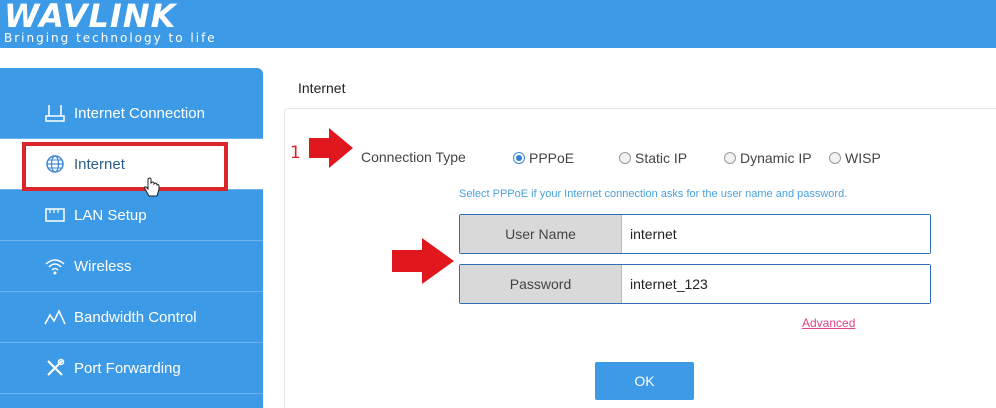 The height and width of the screenshot is (408, 996). What do you see at coordinates (99, 164) in the screenshot?
I see `sidebar-item-label: Internet` at bounding box center [99, 164].